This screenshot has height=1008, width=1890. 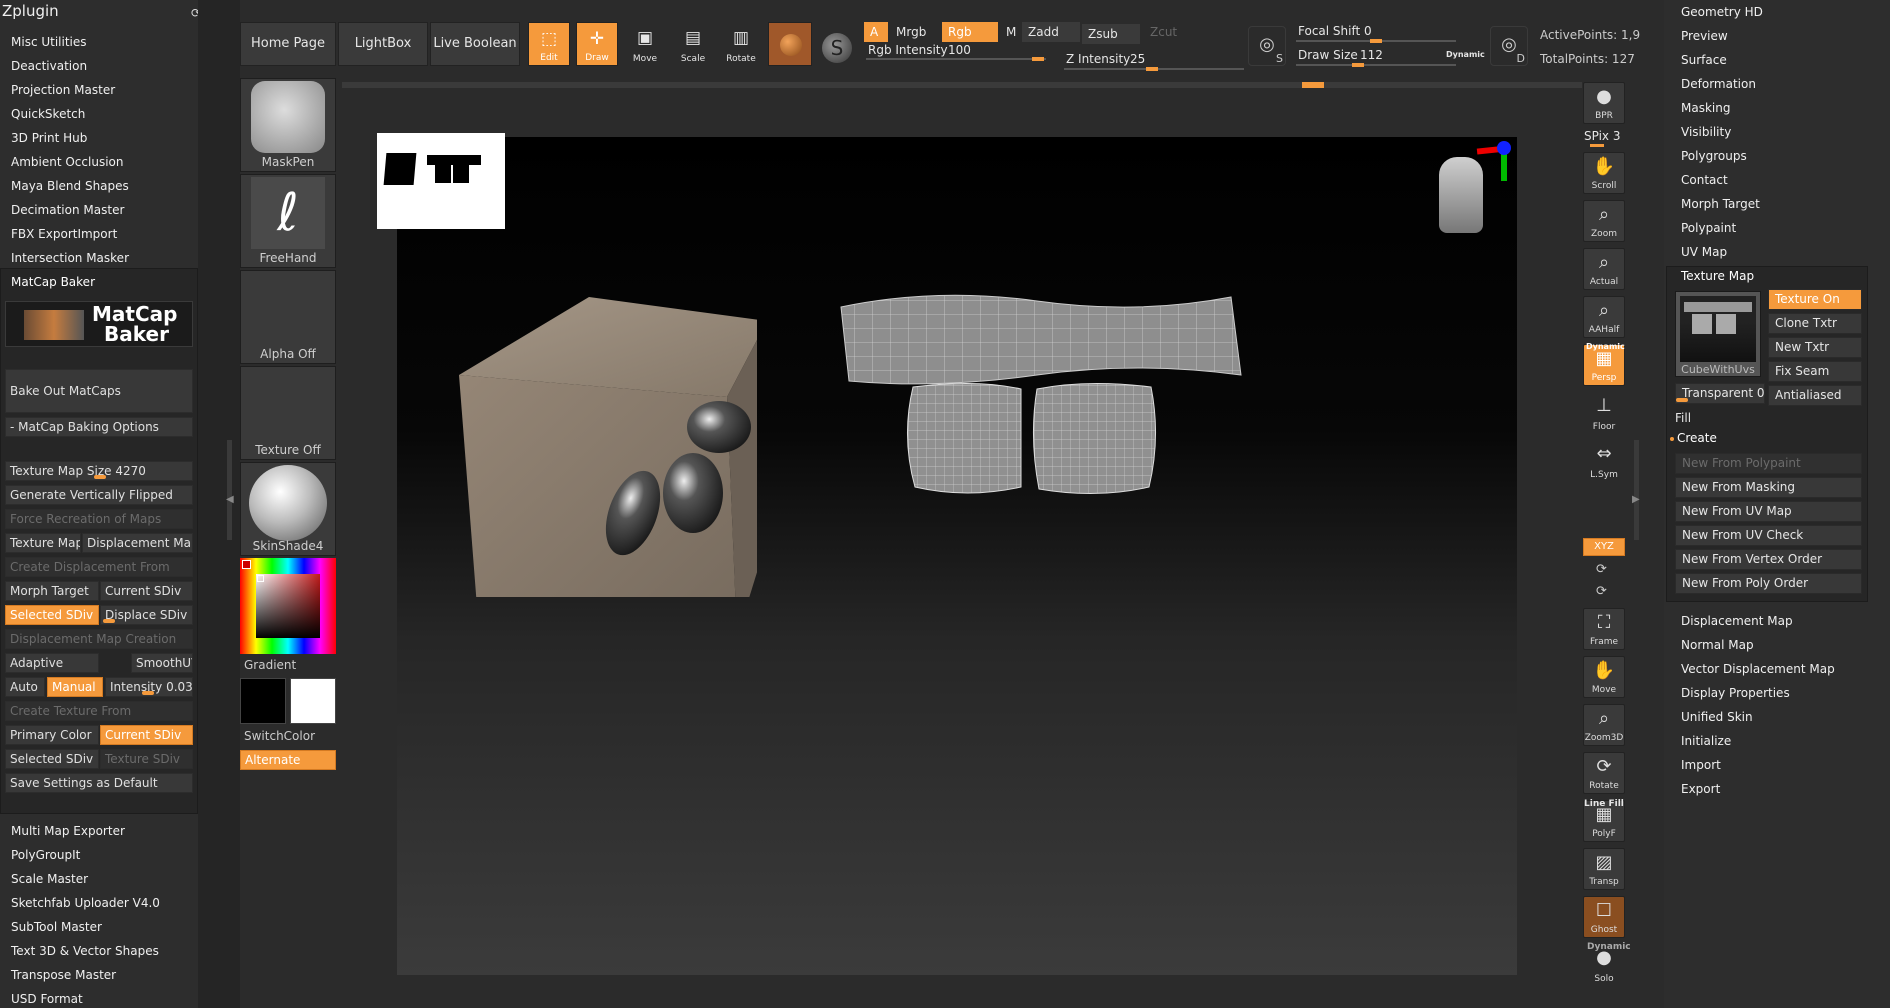 What do you see at coordinates (1737, 621) in the screenshot?
I see `tool-menu-item: Displacement Map` at bounding box center [1737, 621].